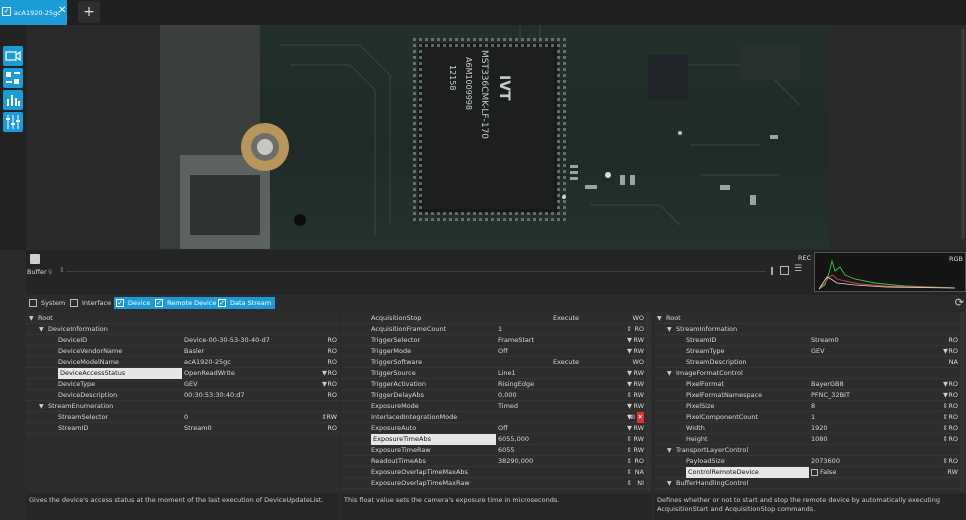 The image size is (966, 520). What do you see at coordinates (214, 395) in the screenshot?
I see `feature-value: 00:30:53:30:40:d7` at bounding box center [214, 395].